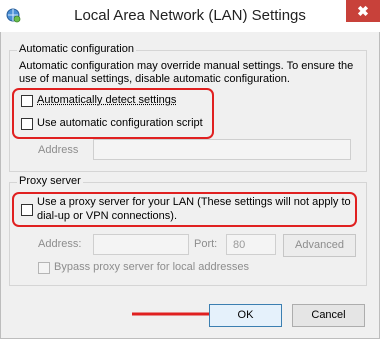 The height and width of the screenshot is (339, 380). What do you see at coordinates (206, 244) in the screenshot?
I see `proxy-port-label: Port:` at bounding box center [206, 244].